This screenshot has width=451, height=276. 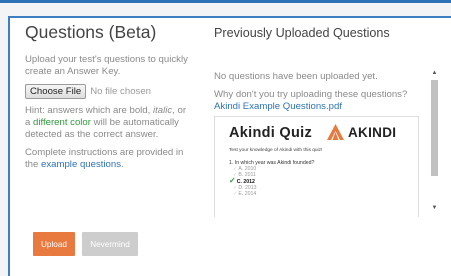 I want to click on option-d-label: D. 2013, so click(x=247, y=188).